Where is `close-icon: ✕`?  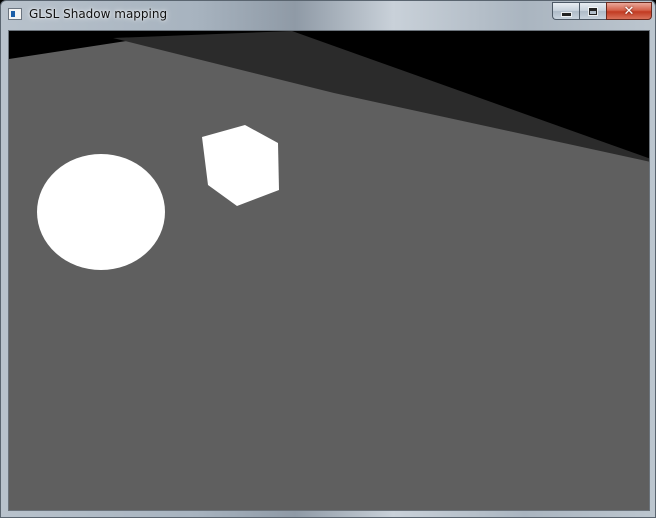 close-icon: ✕ is located at coordinates (629, 11).